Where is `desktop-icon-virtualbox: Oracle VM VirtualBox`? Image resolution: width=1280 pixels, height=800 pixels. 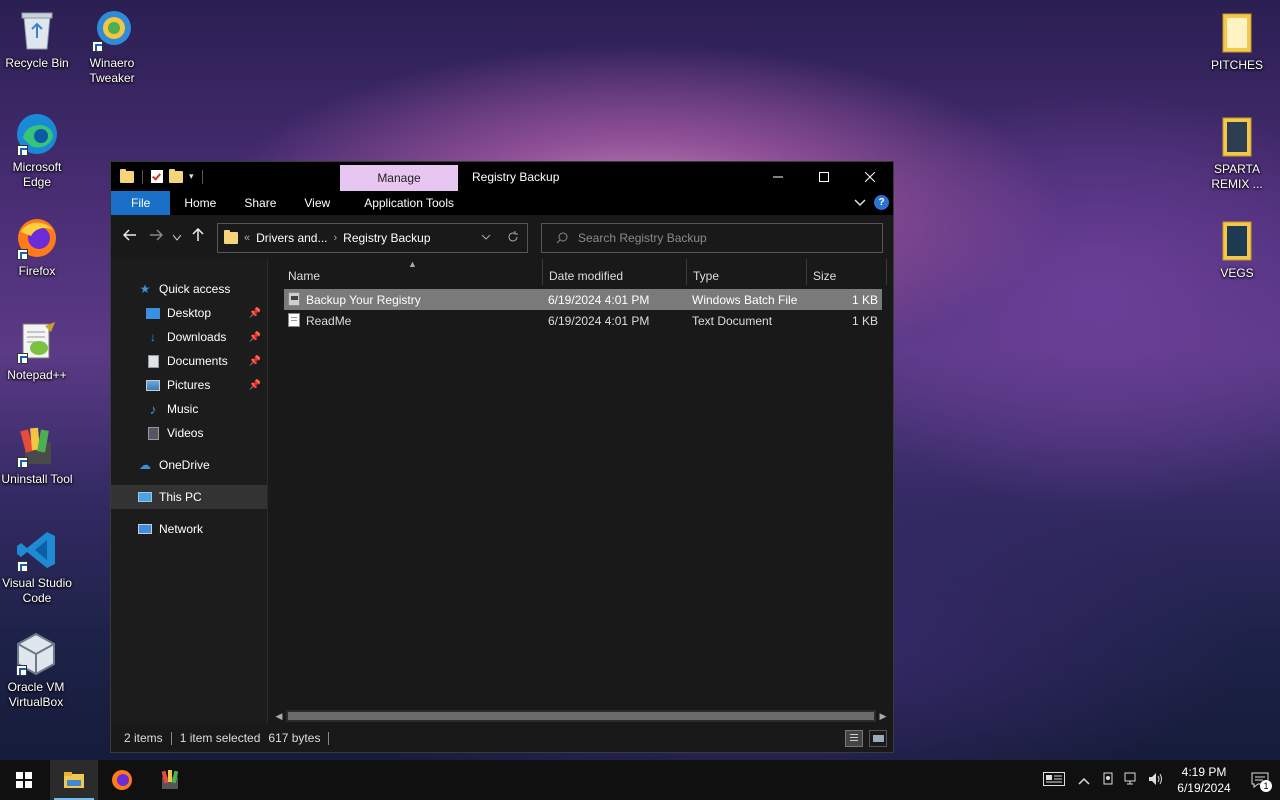 desktop-icon-virtualbox: Oracle VM VirtualBox is located at coordinates (37, 671).